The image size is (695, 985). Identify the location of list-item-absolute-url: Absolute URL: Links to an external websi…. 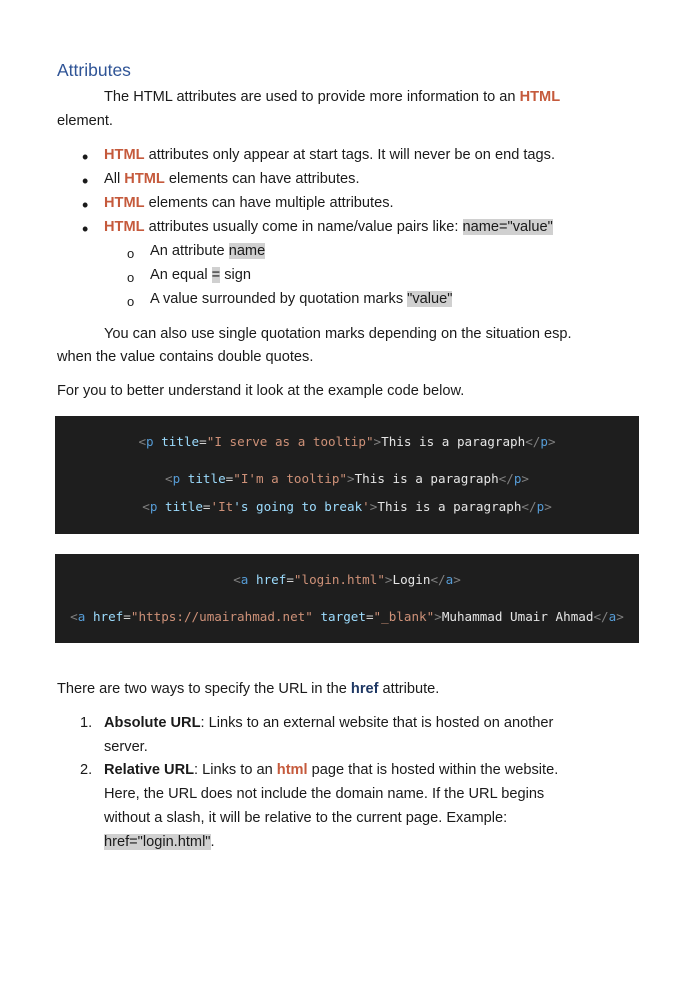
(328, 723).